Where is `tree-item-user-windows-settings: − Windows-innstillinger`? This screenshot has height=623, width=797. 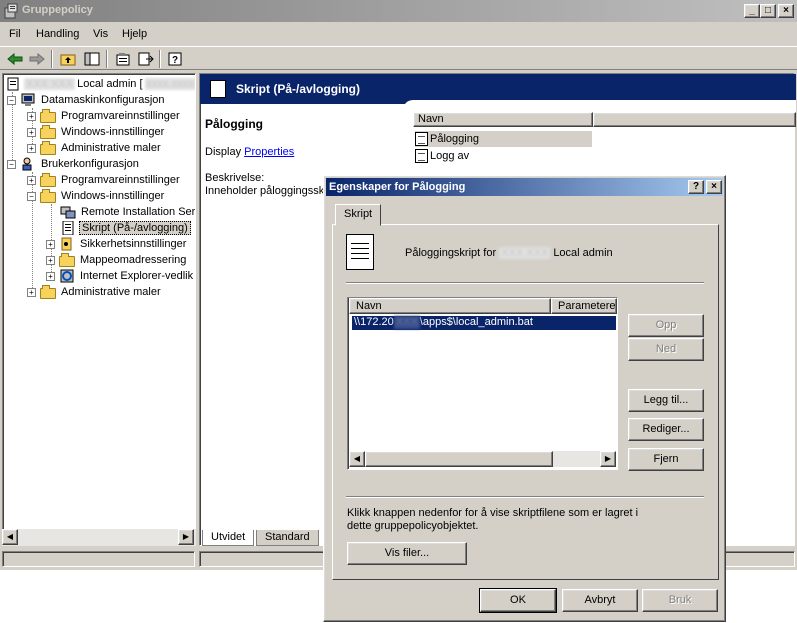 tree-item-user-windows-settings: − Windows-innstillinger is located at coordinates (96, 196).